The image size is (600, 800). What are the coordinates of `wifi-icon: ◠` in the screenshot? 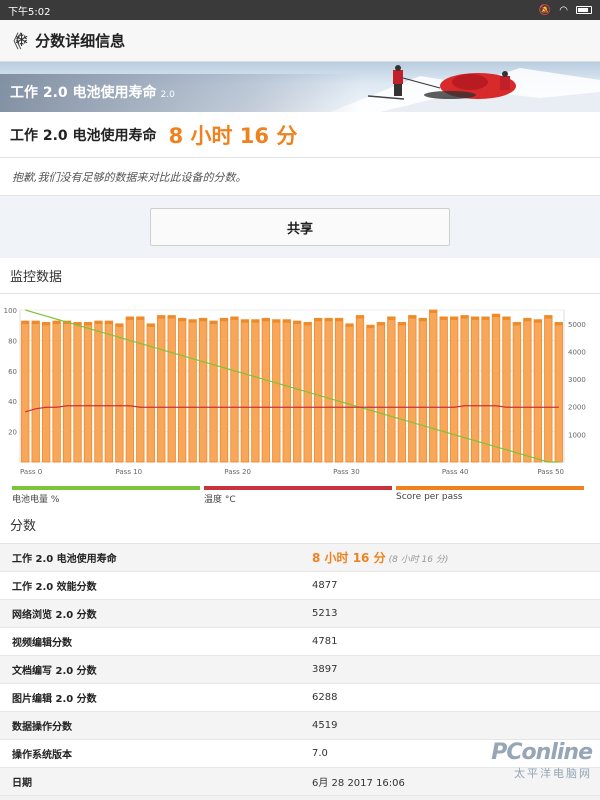 It's located at (563, 10).